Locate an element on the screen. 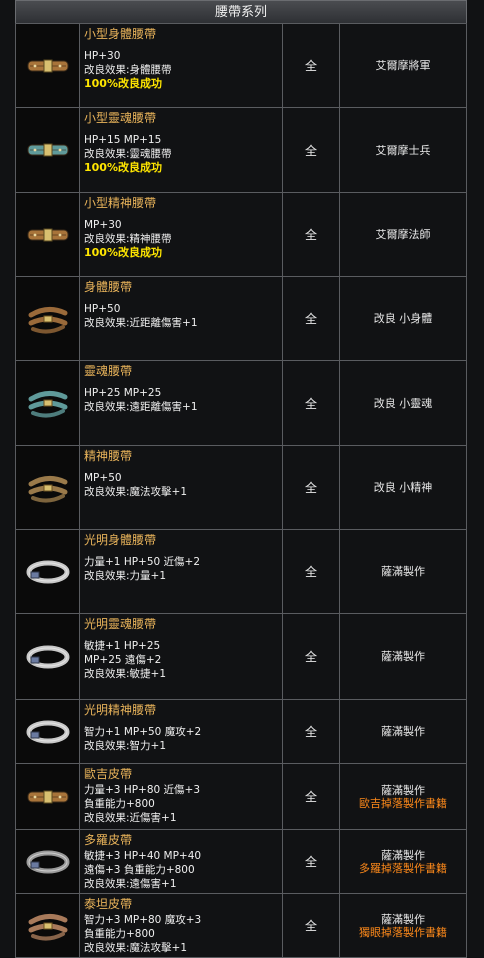 This screenshot has width=484, height=958. item-stat-line: 改良效果:敏捷+1 is located at coordinates (125, 674).